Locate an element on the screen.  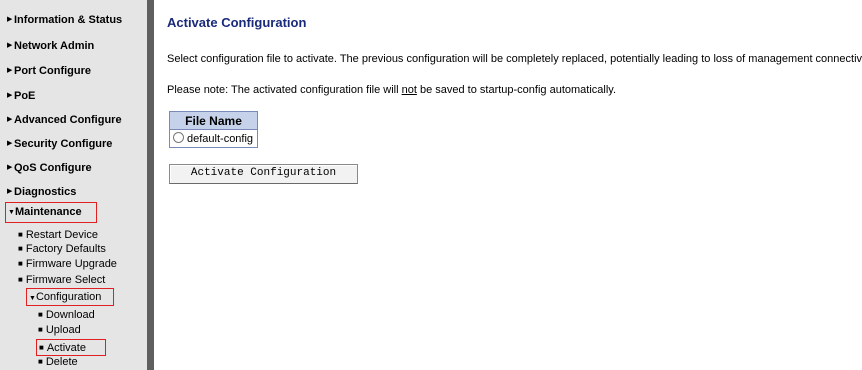
note-emphasis: not is located at coordinates (409, 90).